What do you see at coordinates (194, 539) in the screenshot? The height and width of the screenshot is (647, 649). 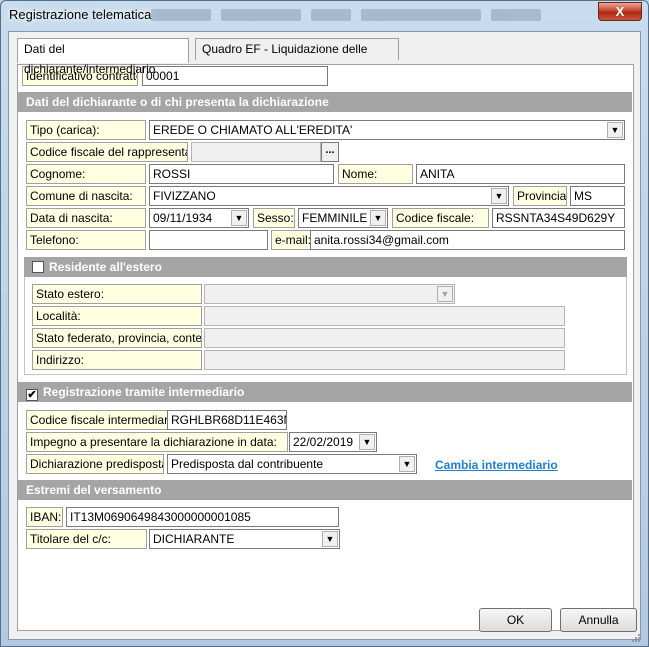 I see `titolare-value: DICHIARANTE` at bounding box center [194, 539].